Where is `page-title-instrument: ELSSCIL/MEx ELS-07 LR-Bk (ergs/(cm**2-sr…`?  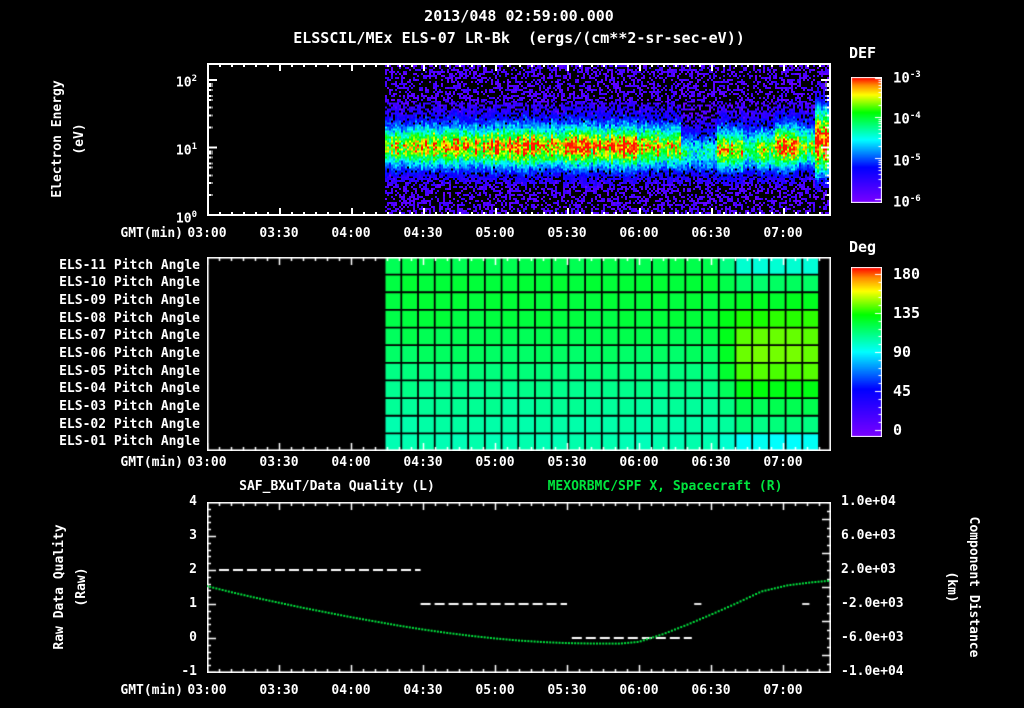
page-title-instrument: ELSSCIL/MEx ELS-07 LR-Bk (ergs/(cm**2-sr… is located at coordinates (519, 38).